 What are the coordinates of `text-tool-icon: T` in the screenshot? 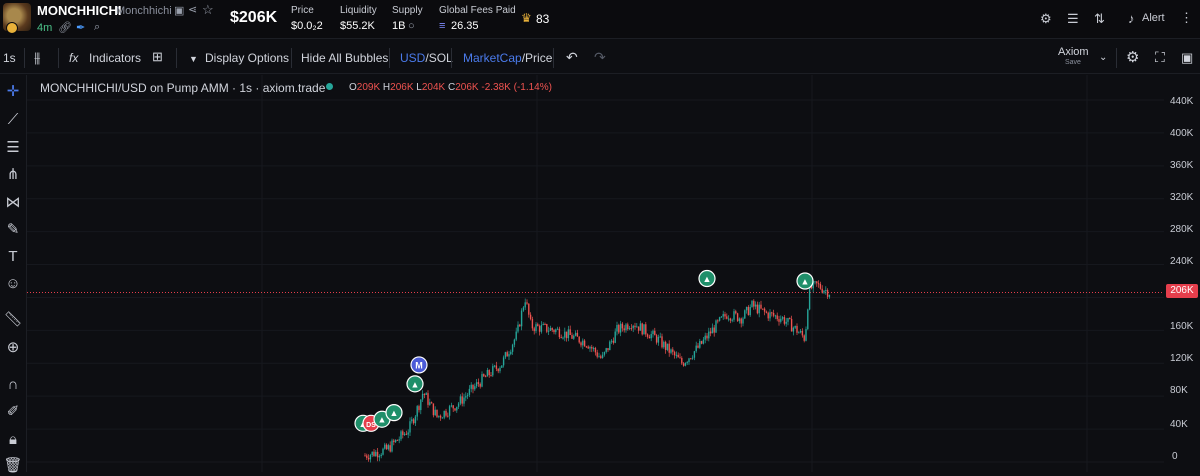 It's located at (13, 257).